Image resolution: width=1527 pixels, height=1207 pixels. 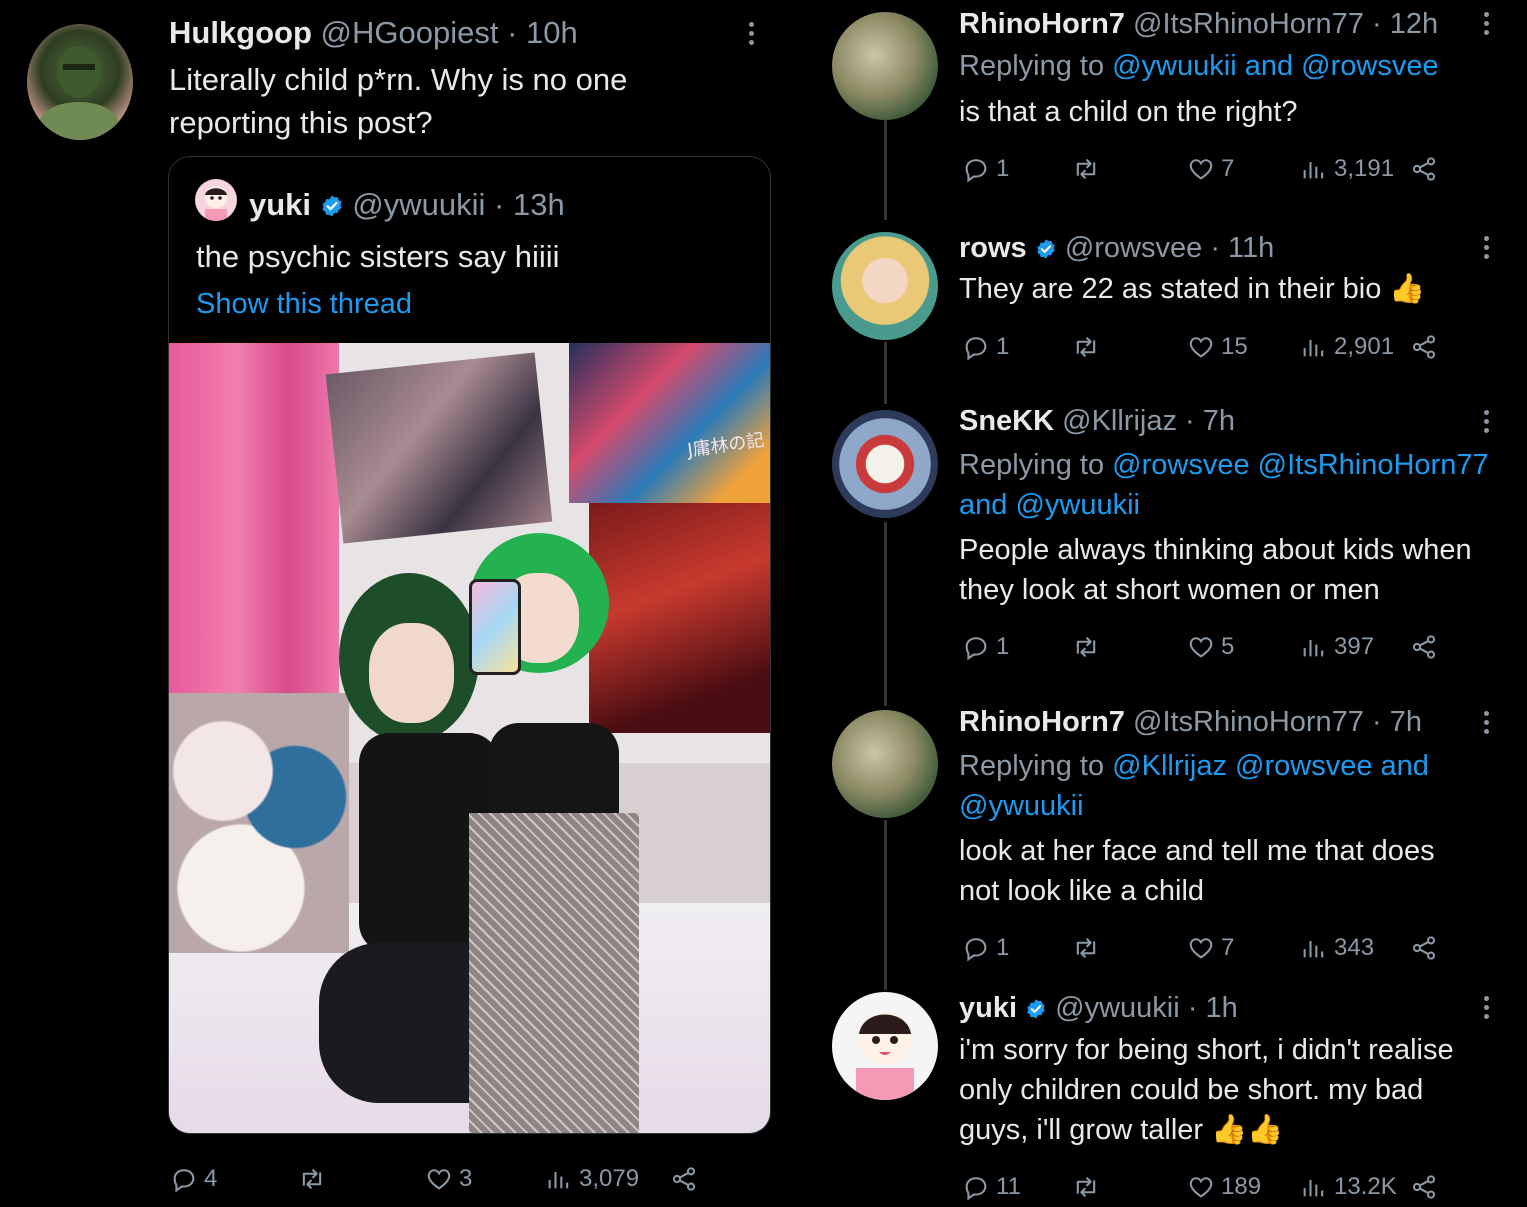 I want to click on like-button: 189, so click(x=1224, y=1187).